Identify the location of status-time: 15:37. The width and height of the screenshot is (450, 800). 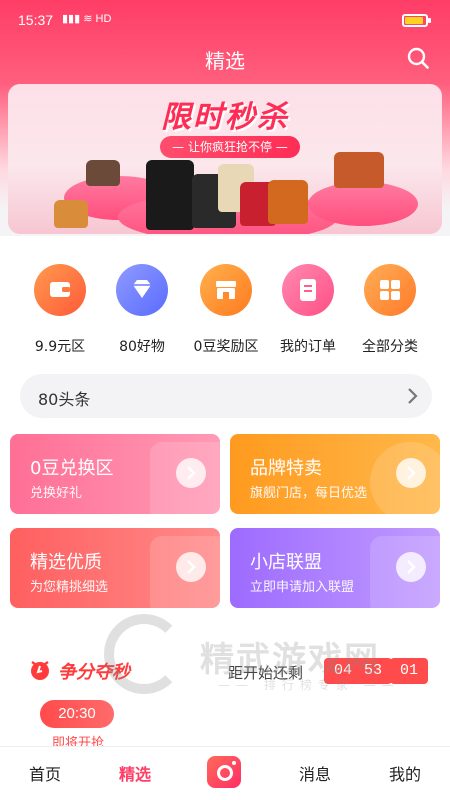
(36, 20).